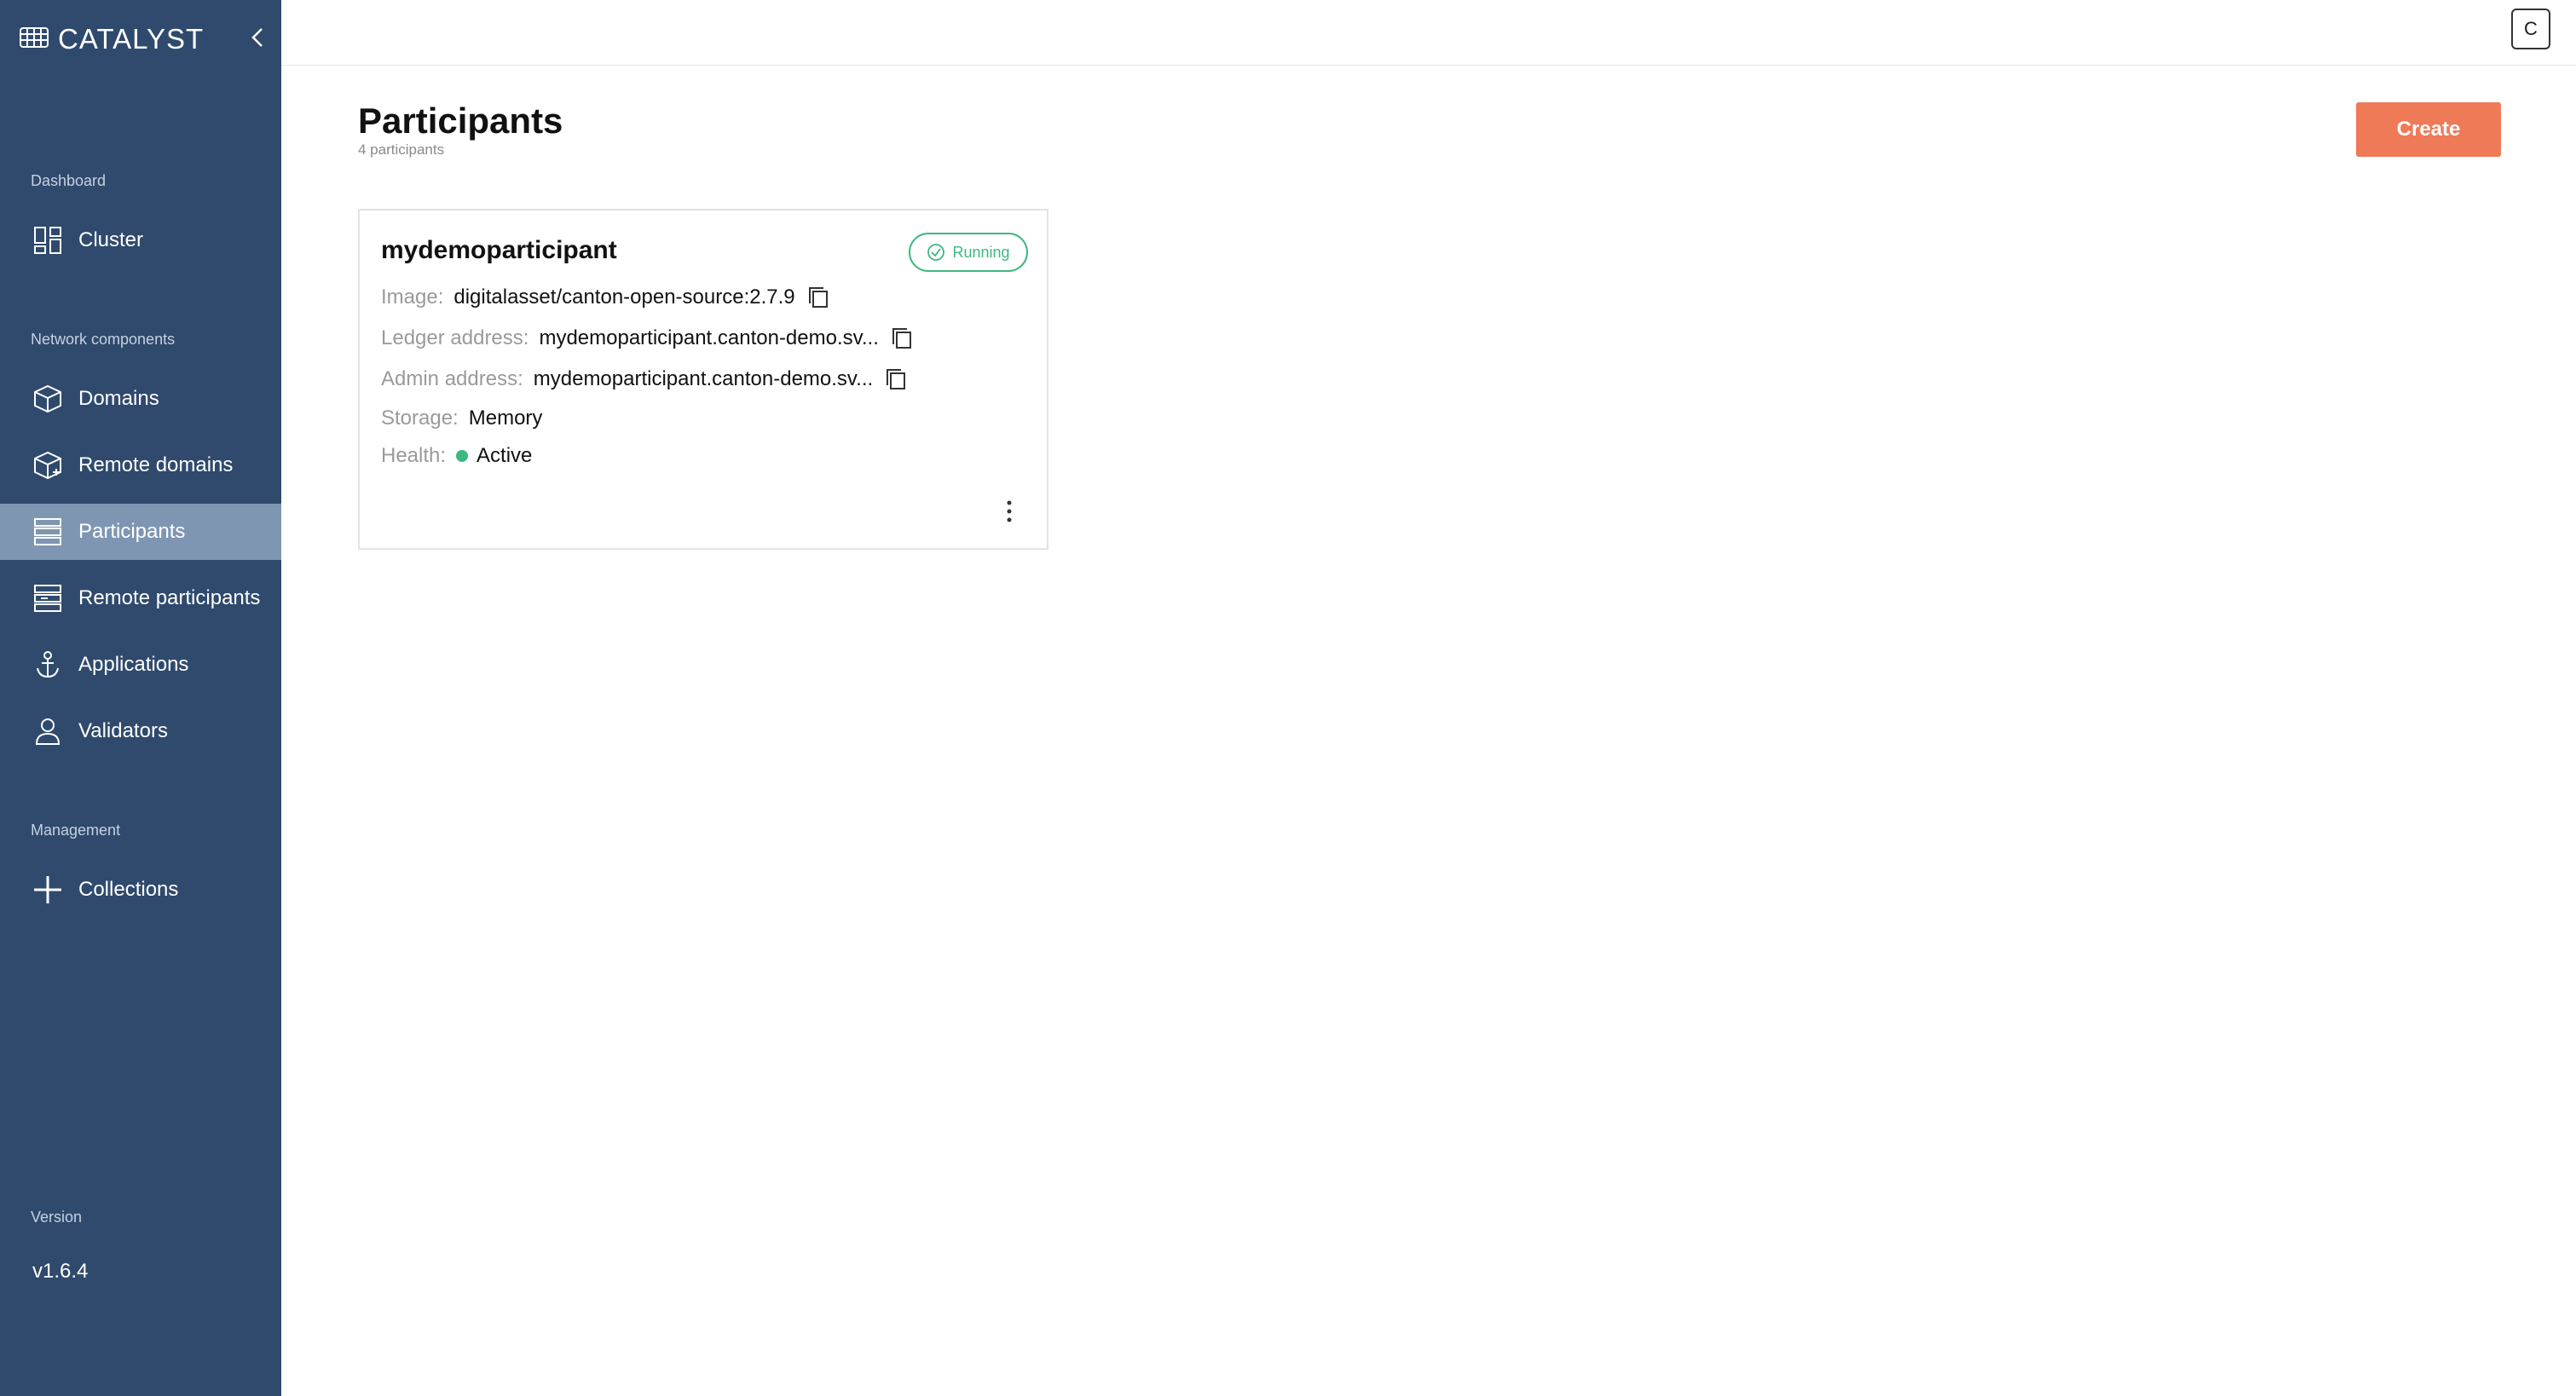 Image resolution: width=2576 pixels, height=1396 pixels. What do you see at coordinates (48, 240) in the screenshot?
I see `grid-icon` at bounding box center [48, 240].